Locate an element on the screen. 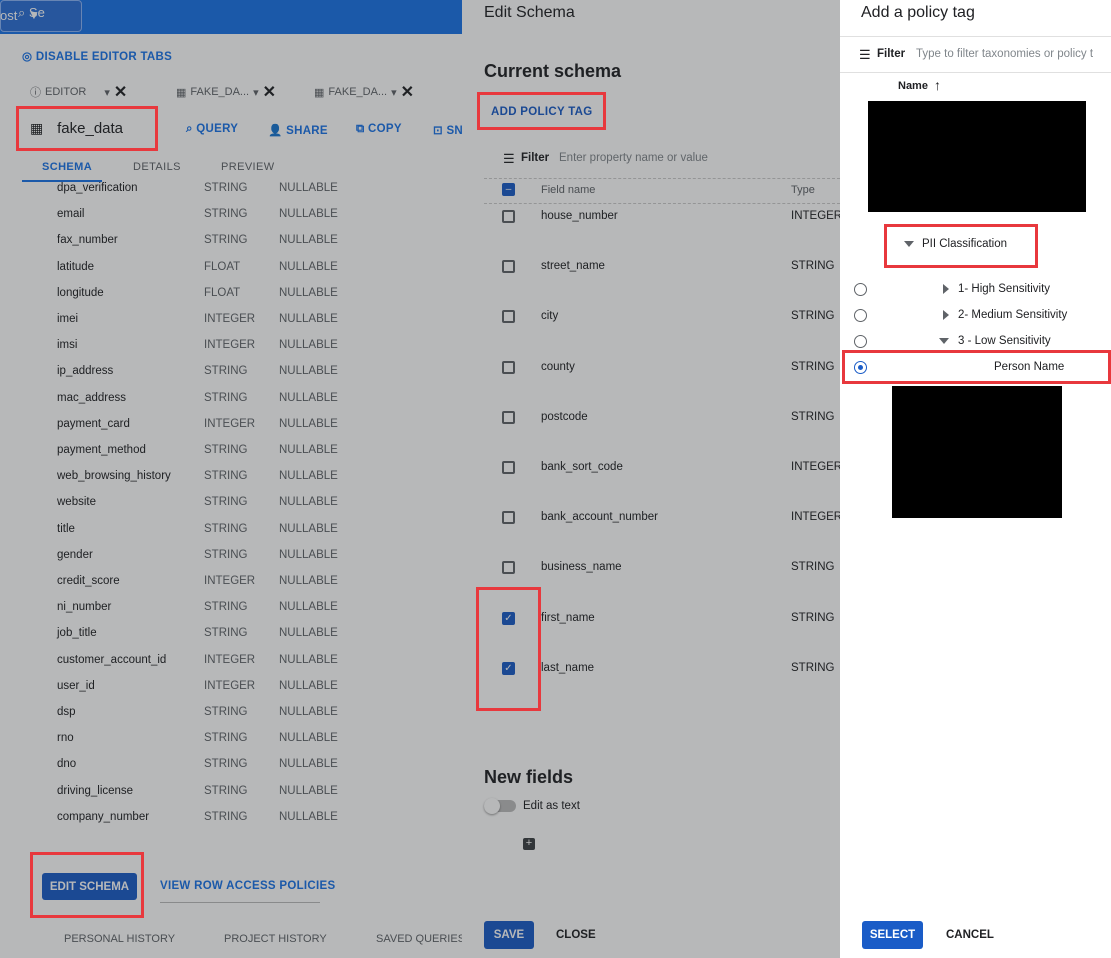 The image size is (1111, 958). tag-high-sensitivity: 1- High Sensitivity is located at coordinates (1004, 289).